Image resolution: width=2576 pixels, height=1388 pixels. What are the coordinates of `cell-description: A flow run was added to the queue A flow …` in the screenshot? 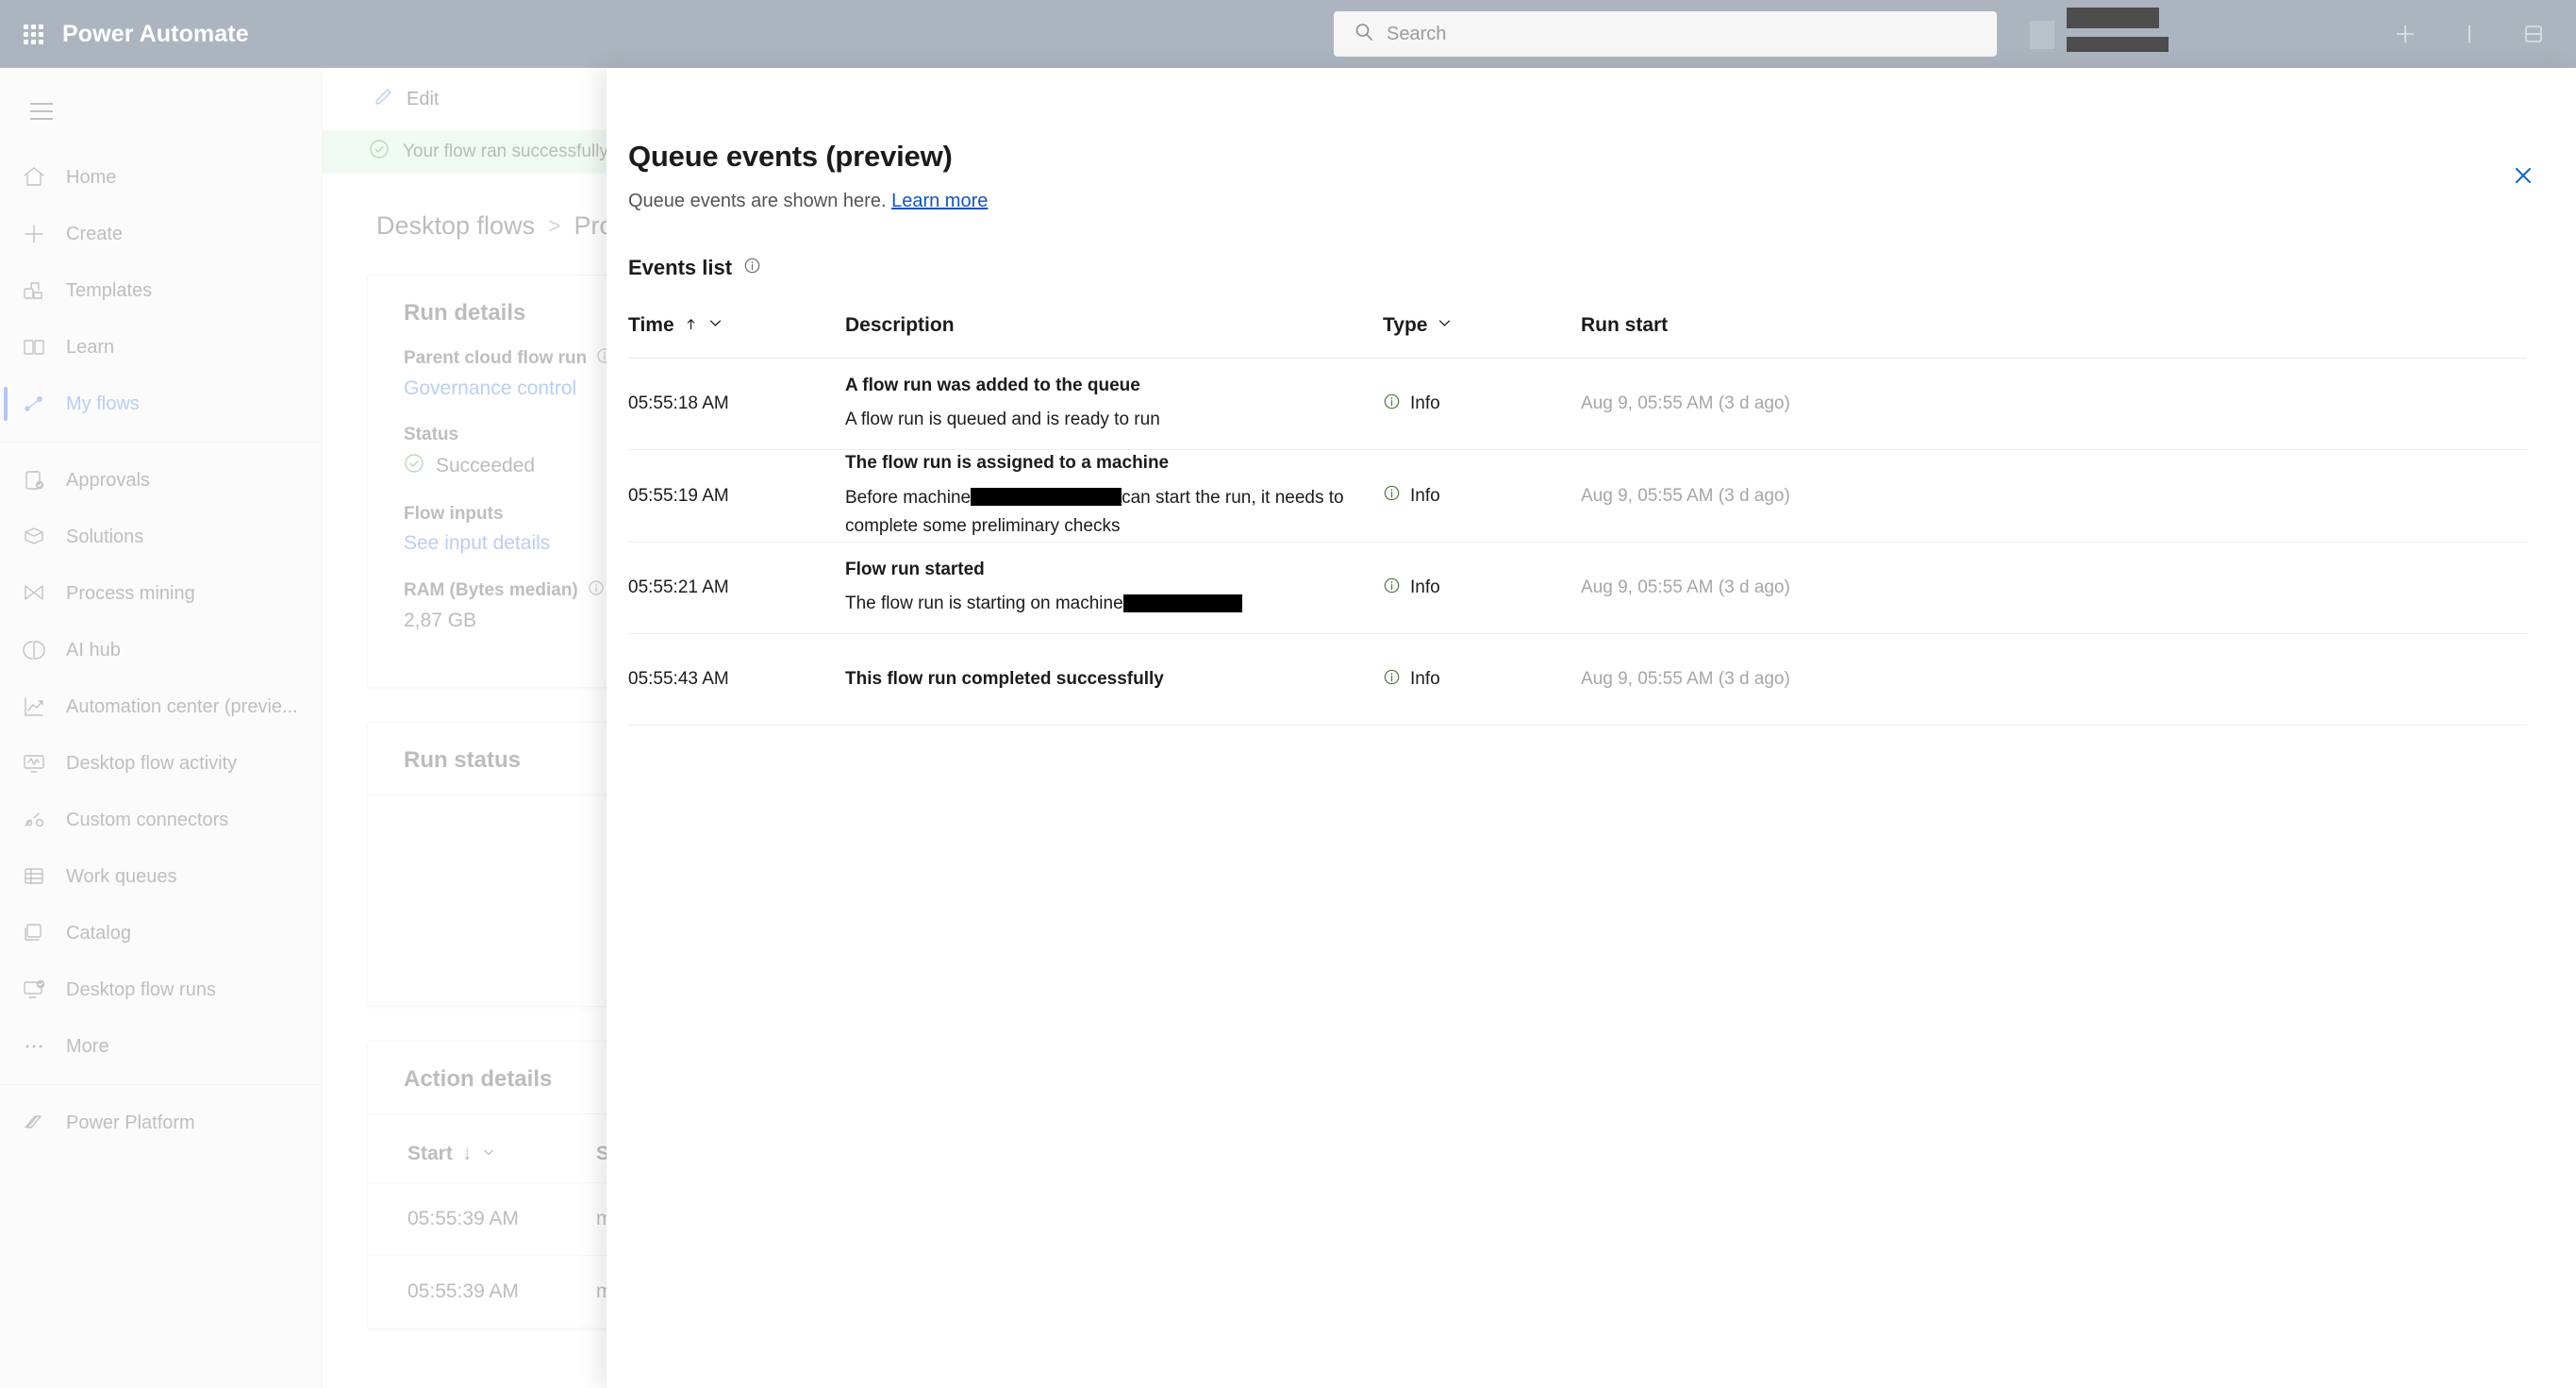 It's located at (1114, 404).